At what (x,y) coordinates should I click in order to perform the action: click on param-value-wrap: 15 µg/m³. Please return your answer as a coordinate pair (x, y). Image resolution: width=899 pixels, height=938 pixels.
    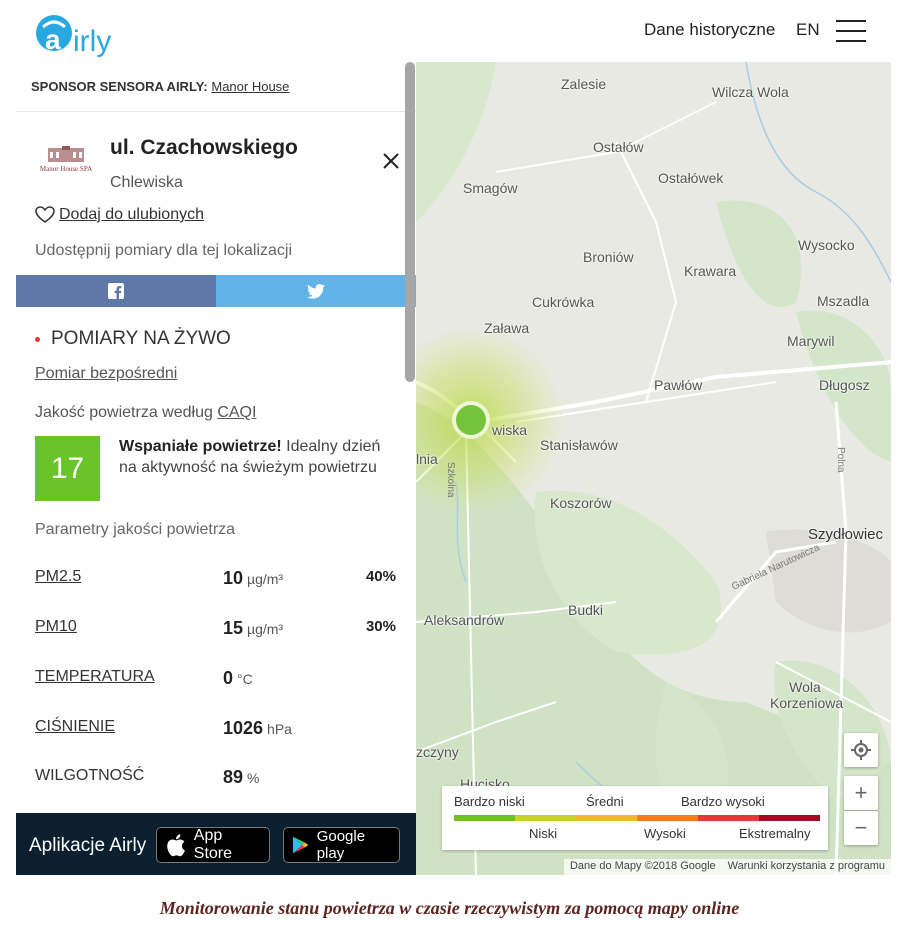
    Looking at the image, I should click on (253, 628).